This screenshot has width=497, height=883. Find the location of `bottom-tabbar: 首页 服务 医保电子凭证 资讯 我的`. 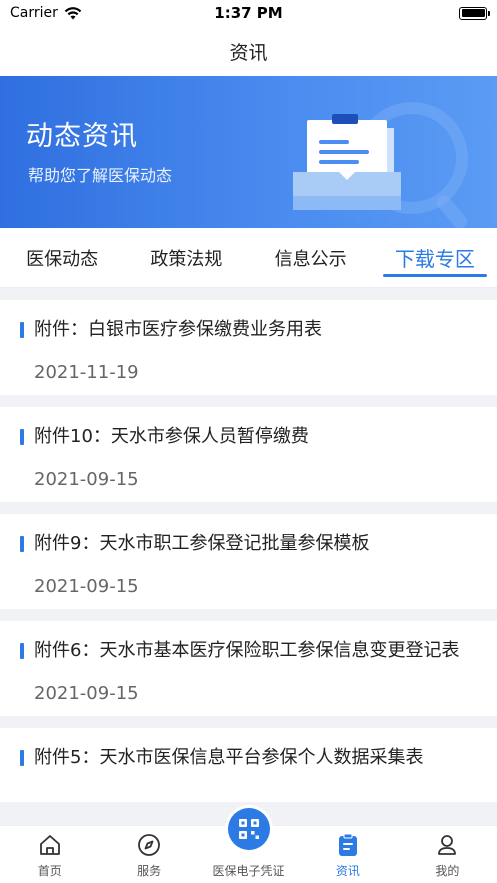

bottom-tabbar: 首页 服务 医保电子凭证 资讯 我的 is located at coordinates (248, 845).